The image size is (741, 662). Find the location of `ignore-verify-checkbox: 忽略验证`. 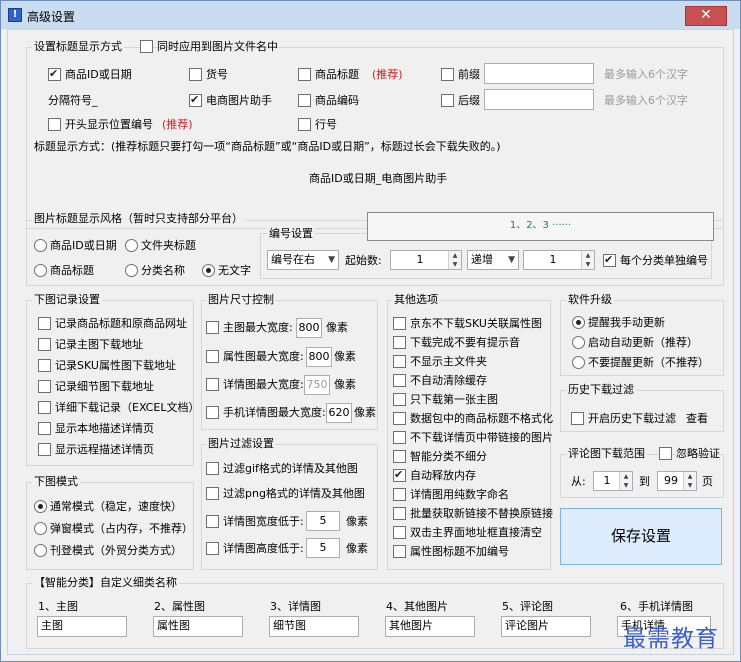

ignore-verify-checkbox: 忽略验证 is located at coordinates (689, 453).